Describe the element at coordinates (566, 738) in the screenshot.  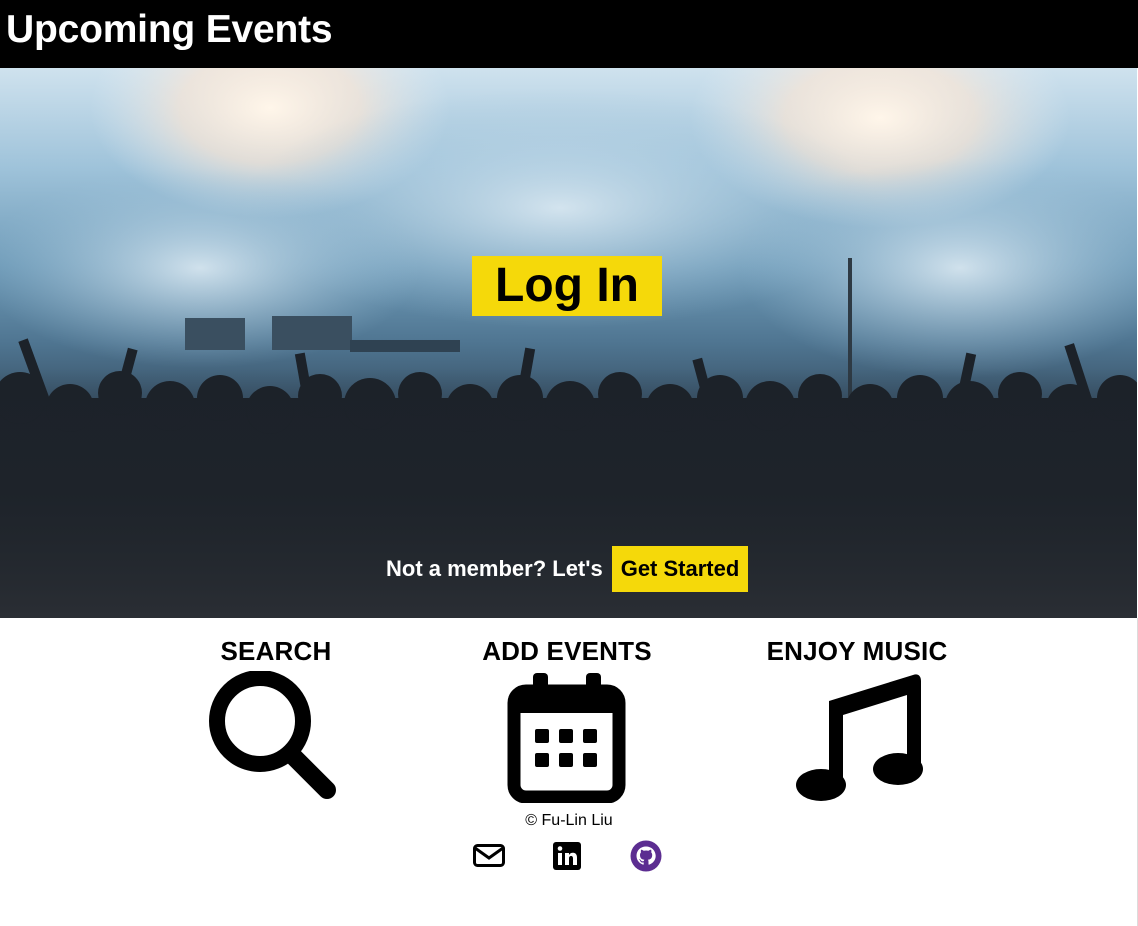
I see `calendar-icon` at that location.